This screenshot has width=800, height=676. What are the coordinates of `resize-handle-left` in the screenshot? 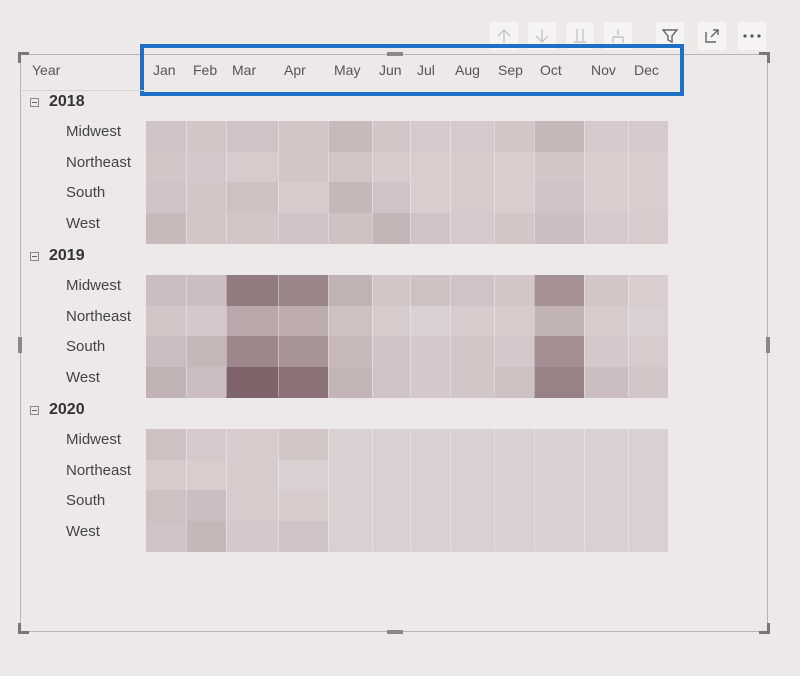 It's located at (20, 345).